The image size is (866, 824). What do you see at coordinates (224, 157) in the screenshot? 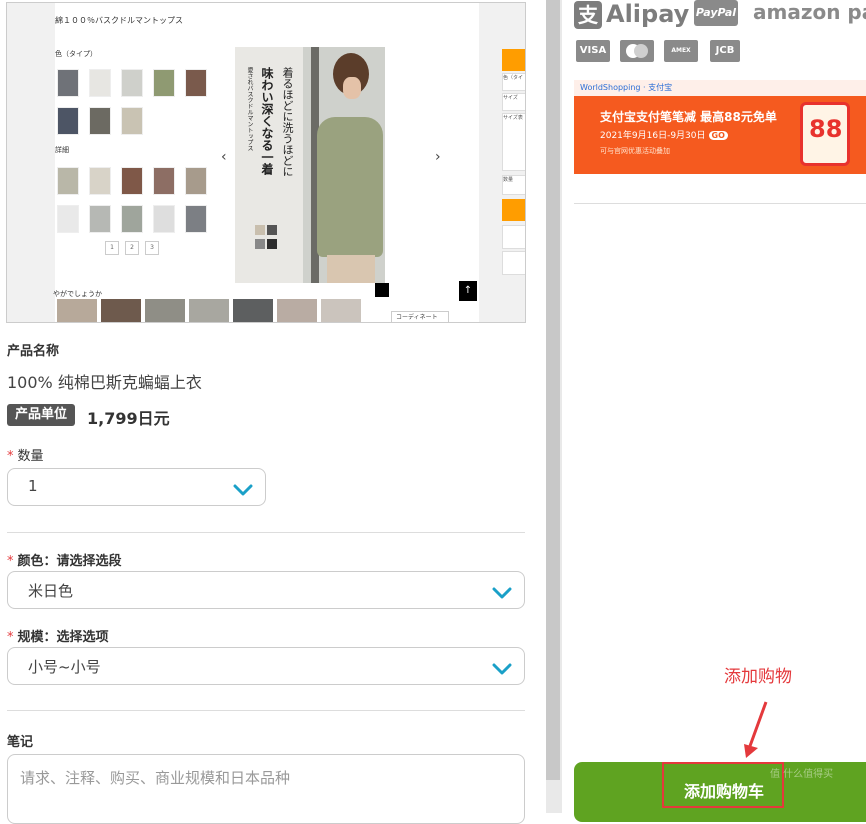
I see `prev-arrow-icon: ‹` at bounding box center [224, 157].